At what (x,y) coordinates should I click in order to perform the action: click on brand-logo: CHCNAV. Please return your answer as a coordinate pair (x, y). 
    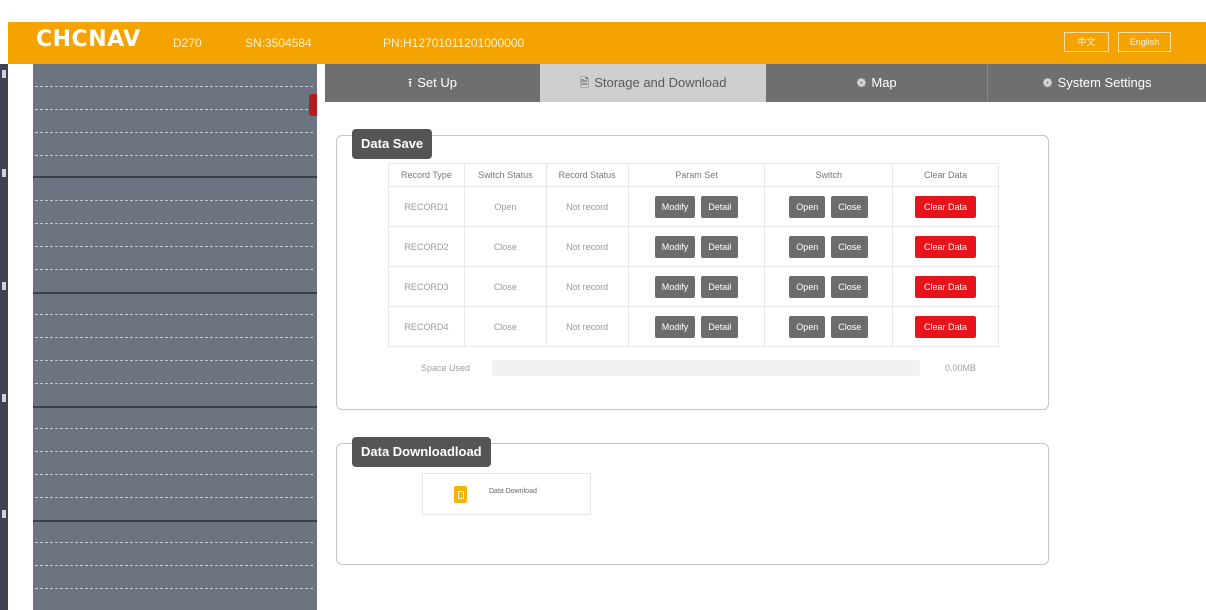
    Looking at the image, I should click on (88, 39).